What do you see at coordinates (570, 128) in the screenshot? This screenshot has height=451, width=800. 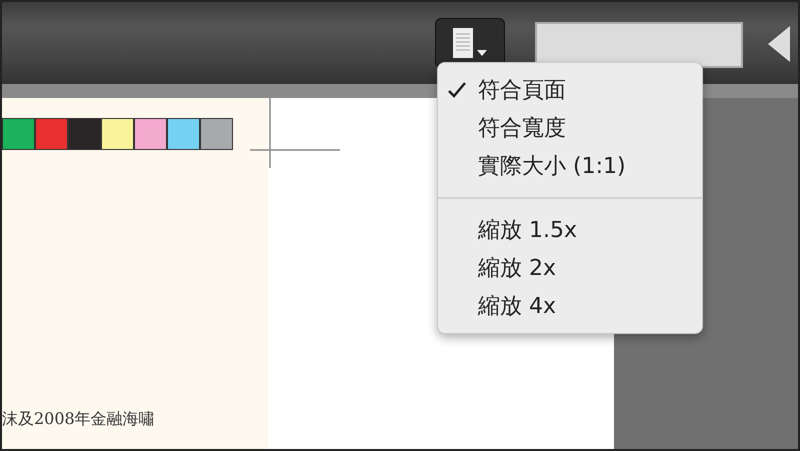 I see `menu-item: 符合寬度` at bounding box center [570, 128].